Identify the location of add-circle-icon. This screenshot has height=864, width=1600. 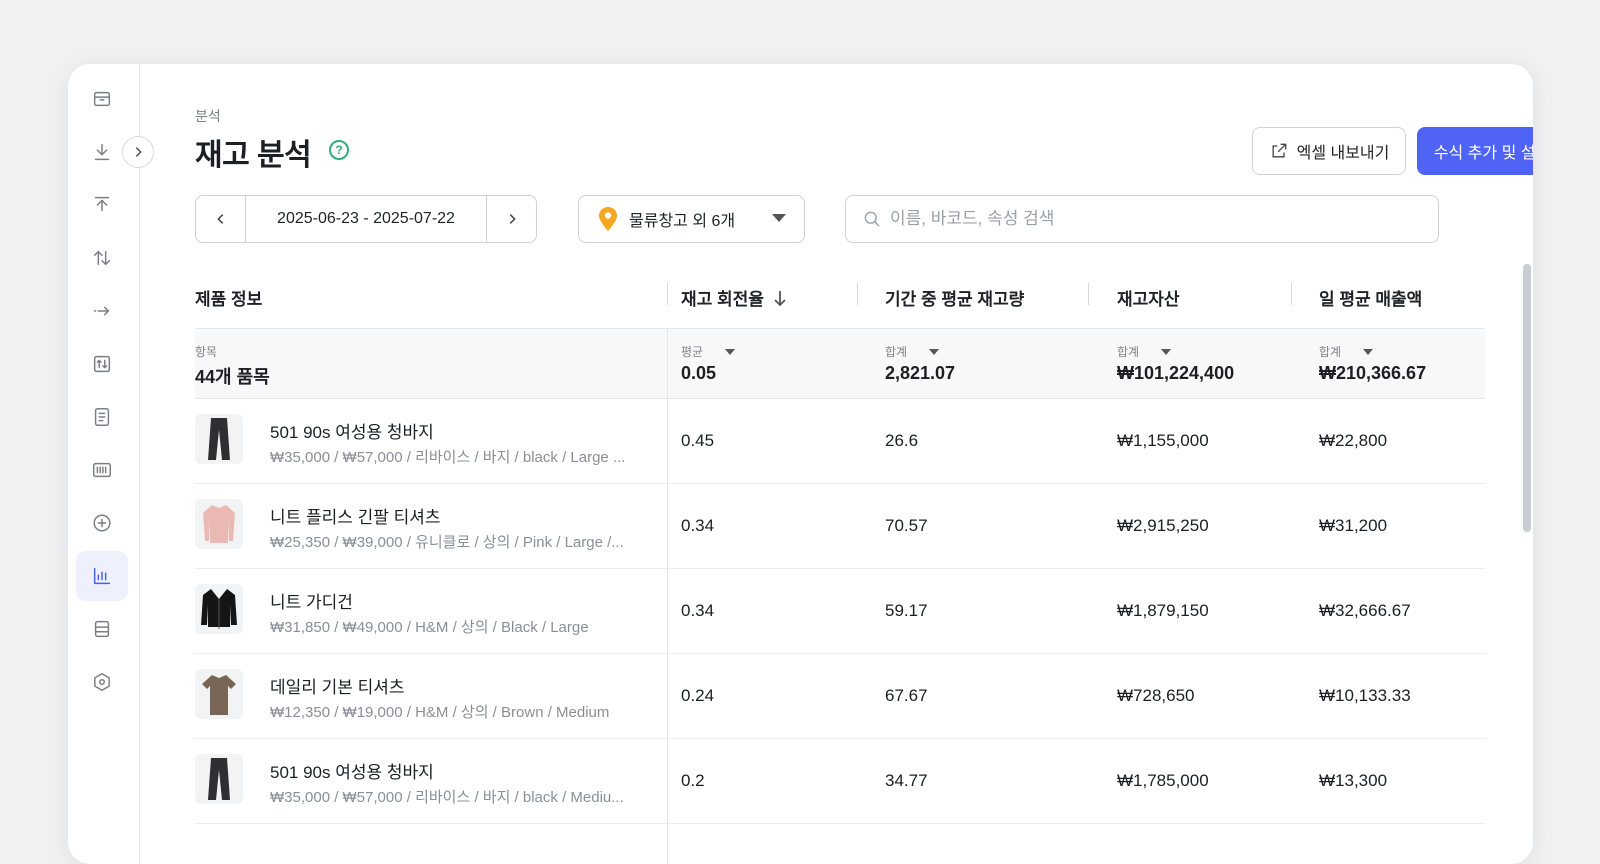
(102, 523).